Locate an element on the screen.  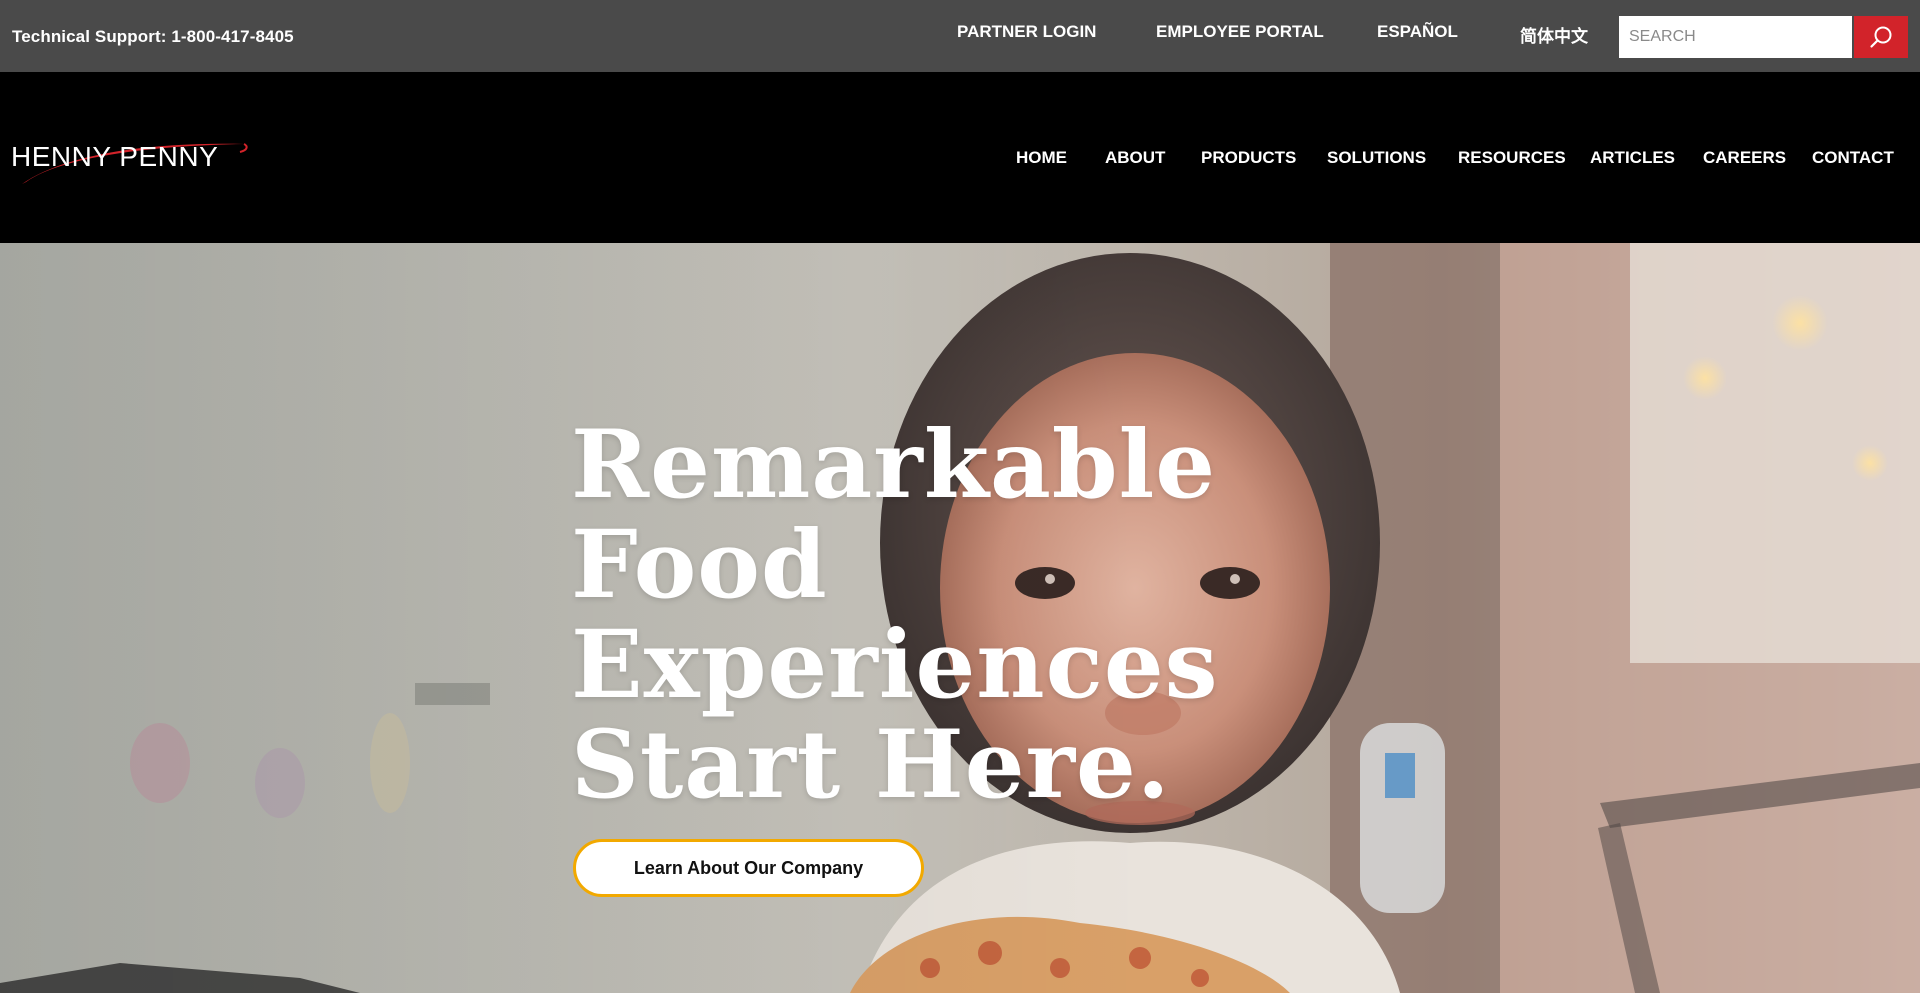
partner-login-link: PARTNER LOGIN is located at coordinates (1026, 32).